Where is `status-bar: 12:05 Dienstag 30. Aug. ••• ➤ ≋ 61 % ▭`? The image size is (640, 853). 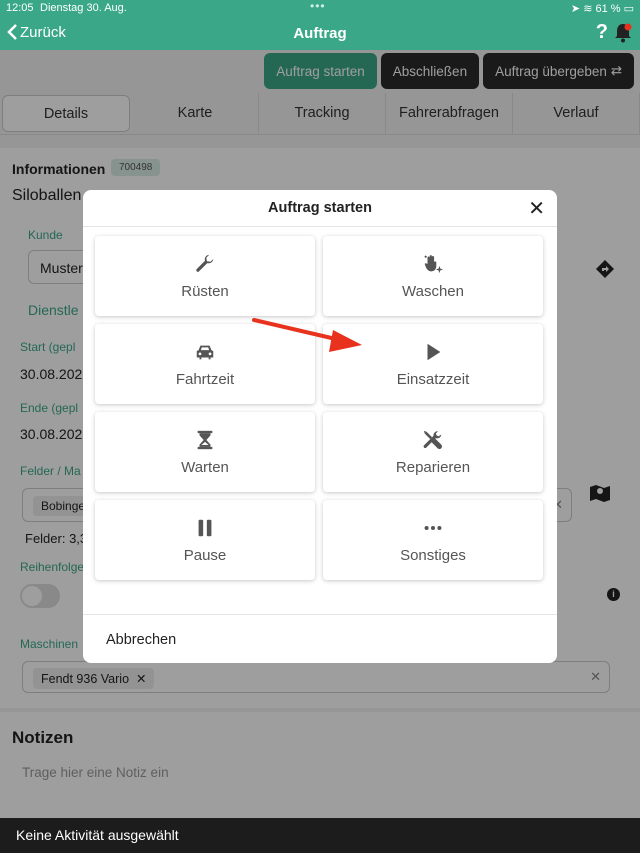 status-bar: 12:05 Dienstag 30. Aug. ••• ➤ ≋ 61 % ▭ is located at coordinates (320, 8).